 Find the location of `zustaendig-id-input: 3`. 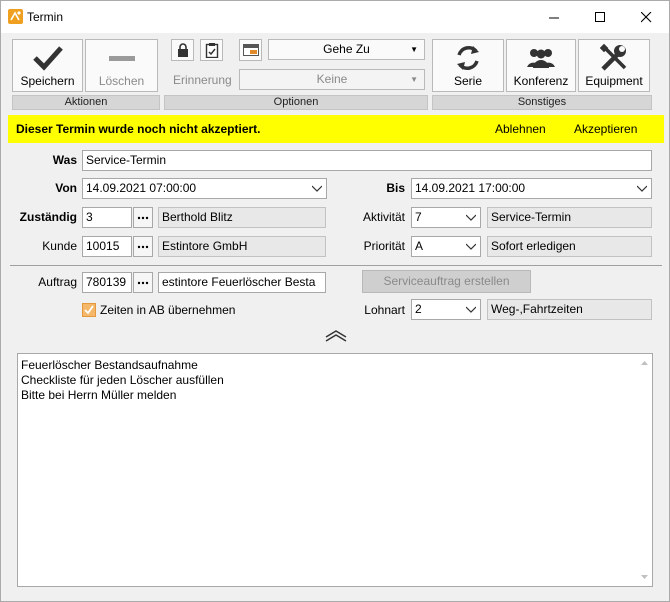

zustaendig-id-input: 3 is located at coordinates (107, 217).